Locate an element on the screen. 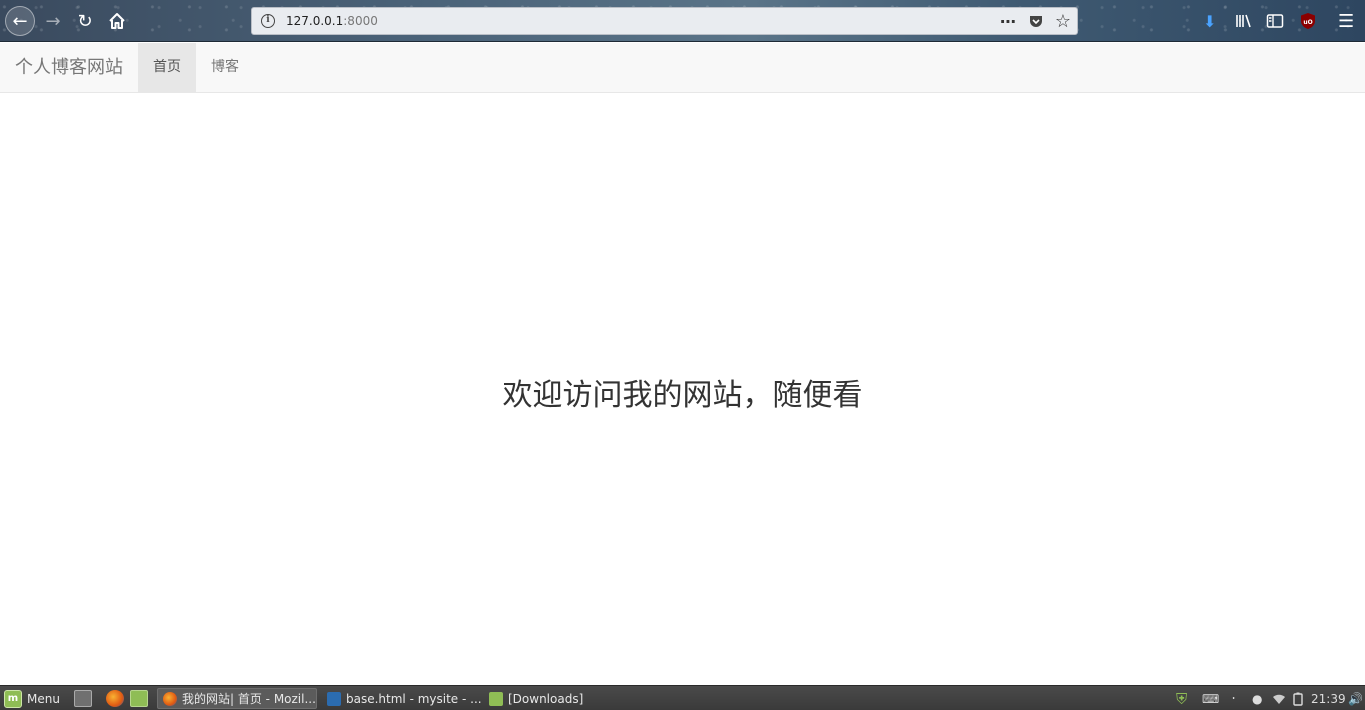  hamburger-menu-icon: ☰ is located at coordinates (1346, 21).